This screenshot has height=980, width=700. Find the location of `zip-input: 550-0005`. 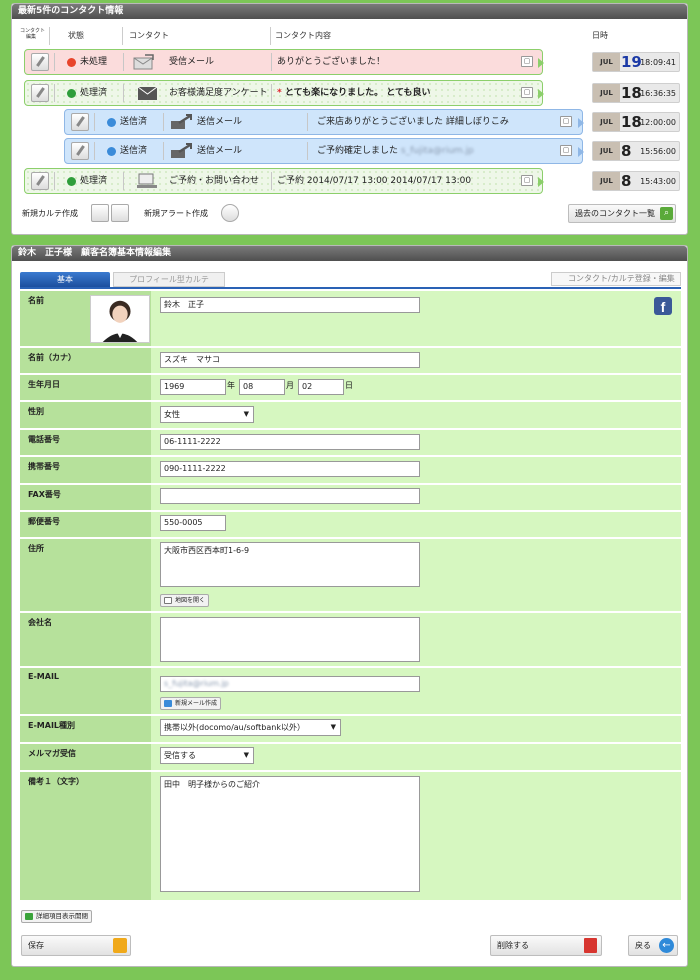

zip-input: 550-0005 is located at coordinates (193, 523).